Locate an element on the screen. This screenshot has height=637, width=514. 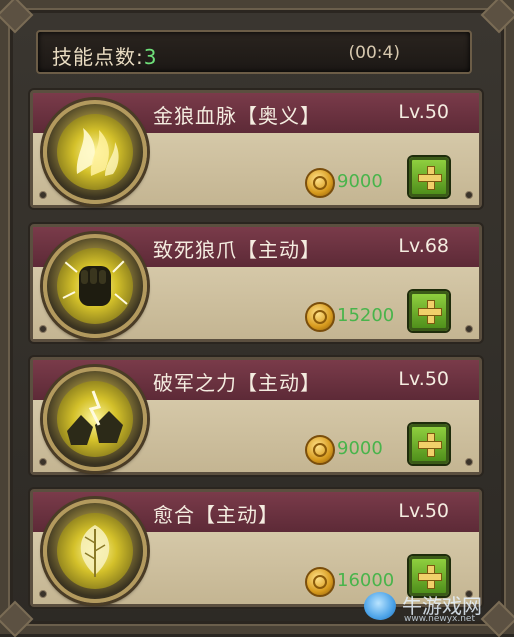
skill-name: 愈合【主动】 is located at coordinates (216, 515).